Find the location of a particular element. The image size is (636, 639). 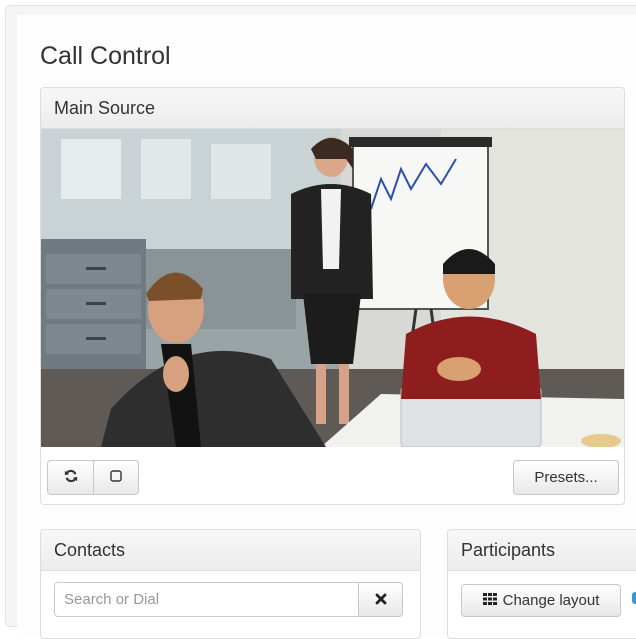

square-icon is located at coordinates (116, 477).